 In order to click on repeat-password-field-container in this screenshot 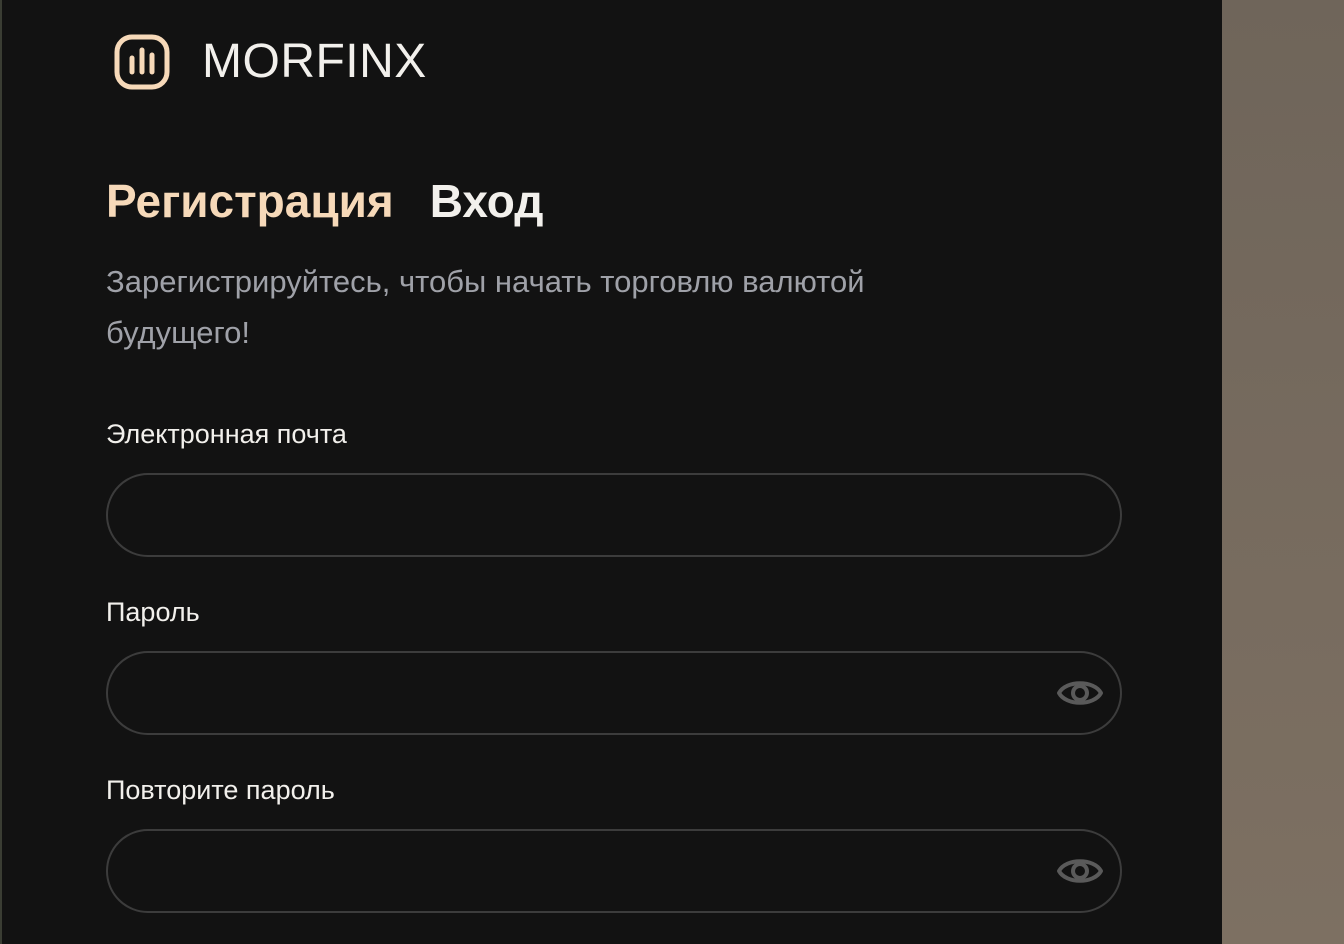, I will do `click(614, 871)`.